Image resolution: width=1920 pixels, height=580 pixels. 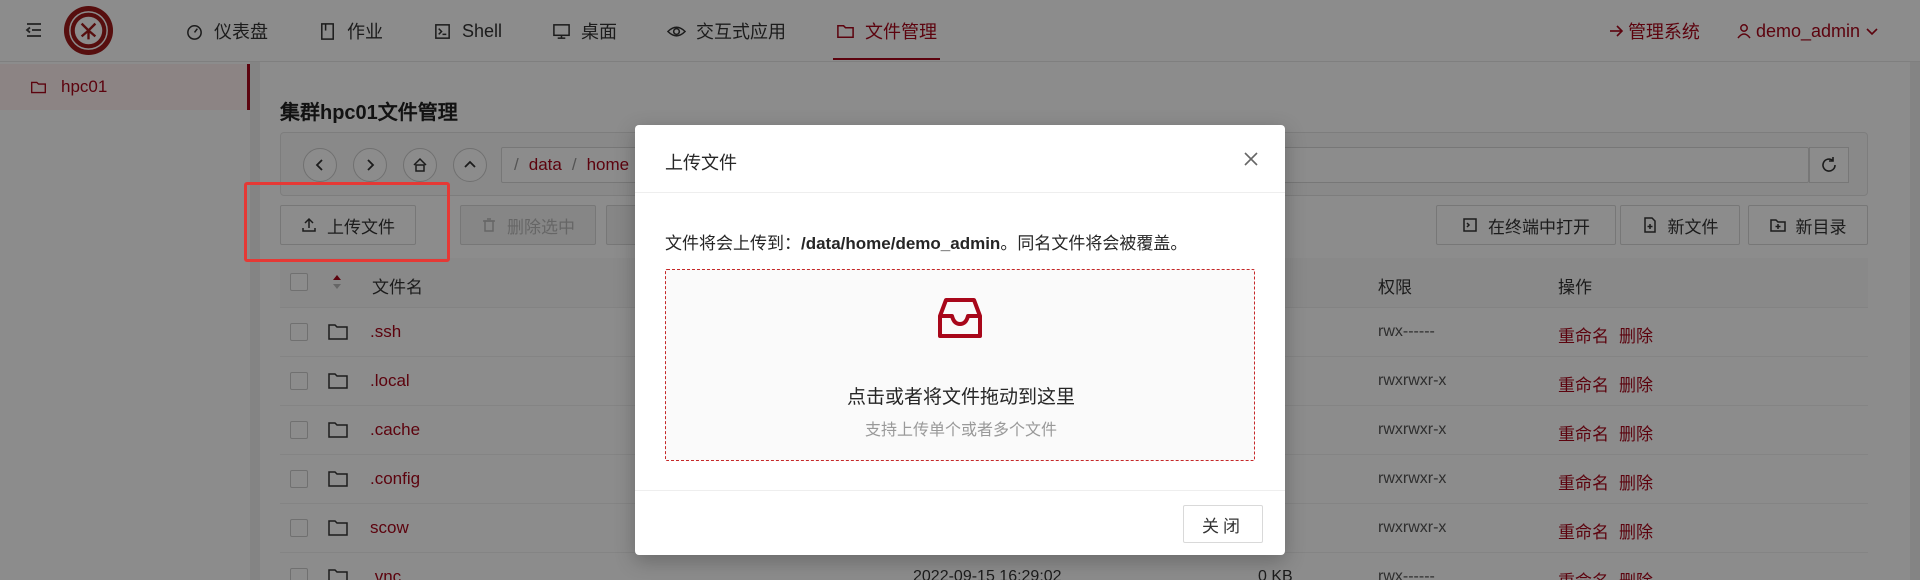 I want to click on inbox-icon, so click(x=960, y=318).